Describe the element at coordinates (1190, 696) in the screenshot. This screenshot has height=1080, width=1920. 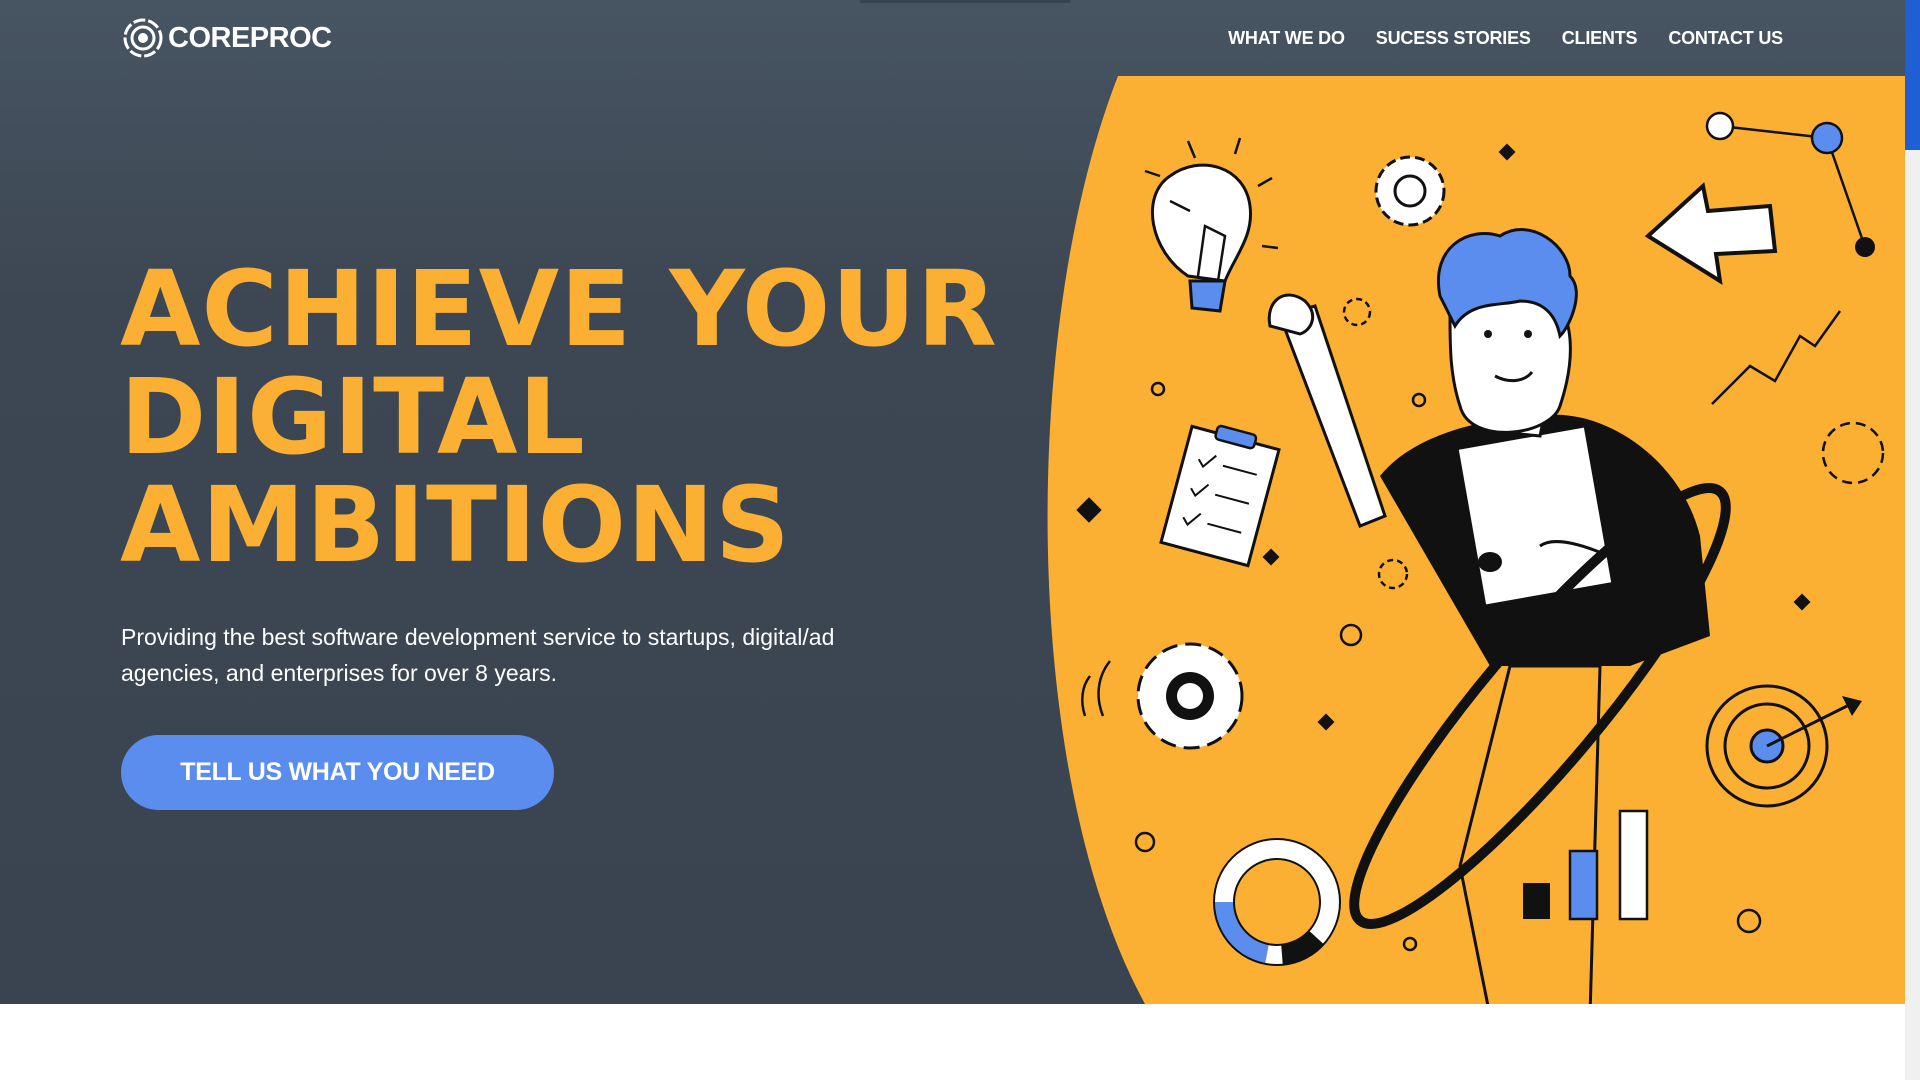
I see `gear-large-icon` at that location.